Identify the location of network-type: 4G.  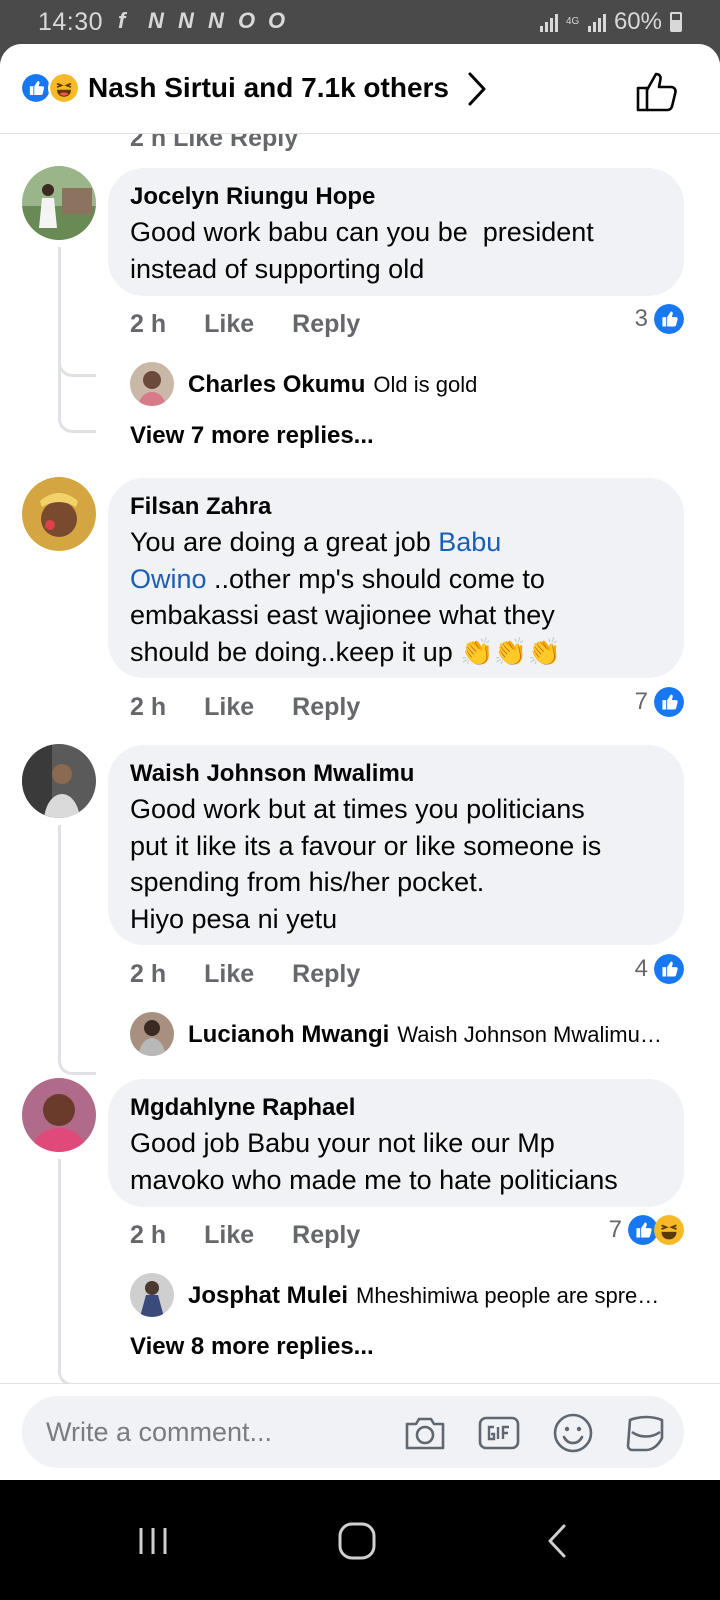
(572, 21).